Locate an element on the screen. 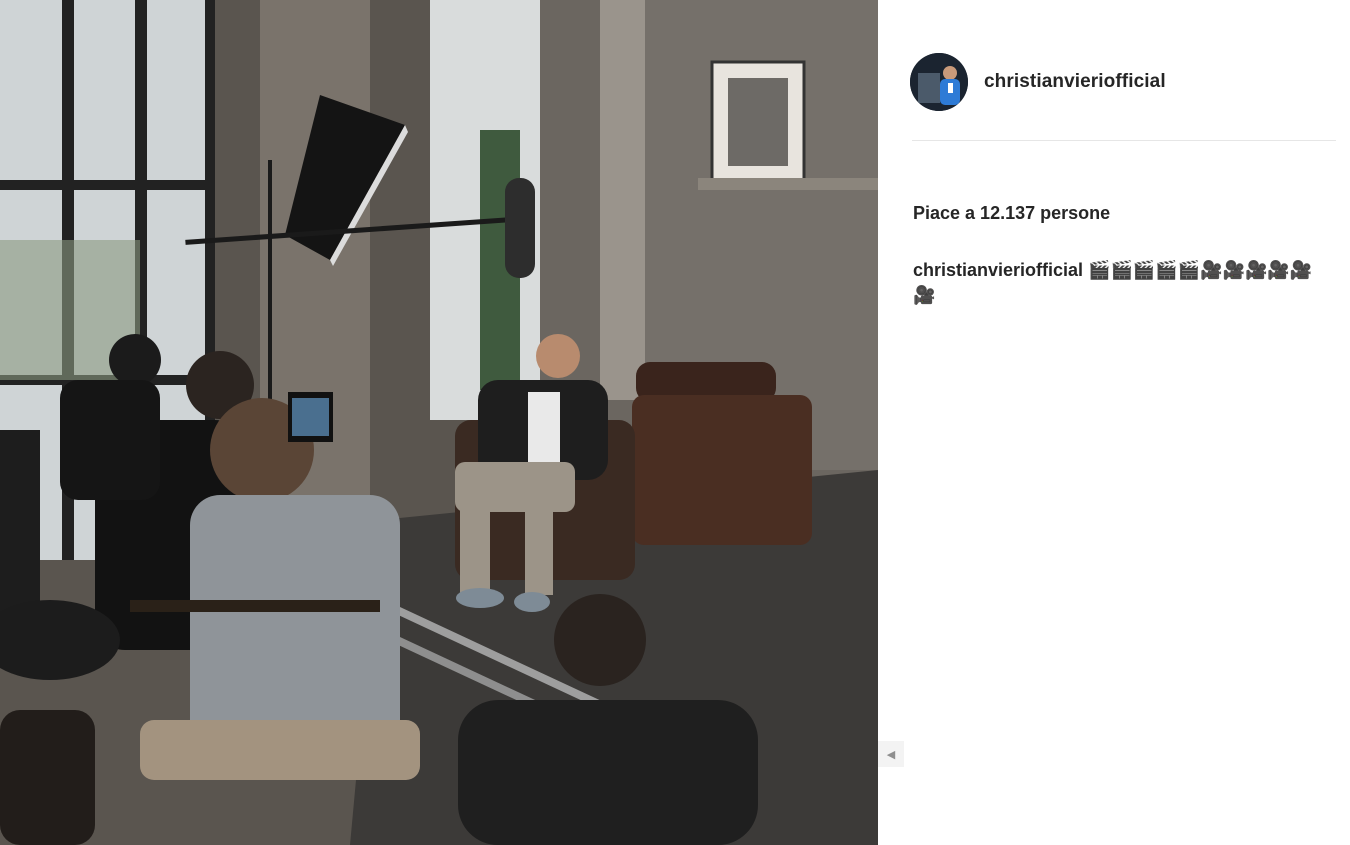 The height and width of the screenshot is (845, 1350). post-header: christianvieriofficial is located at coordinates (1124, 82).